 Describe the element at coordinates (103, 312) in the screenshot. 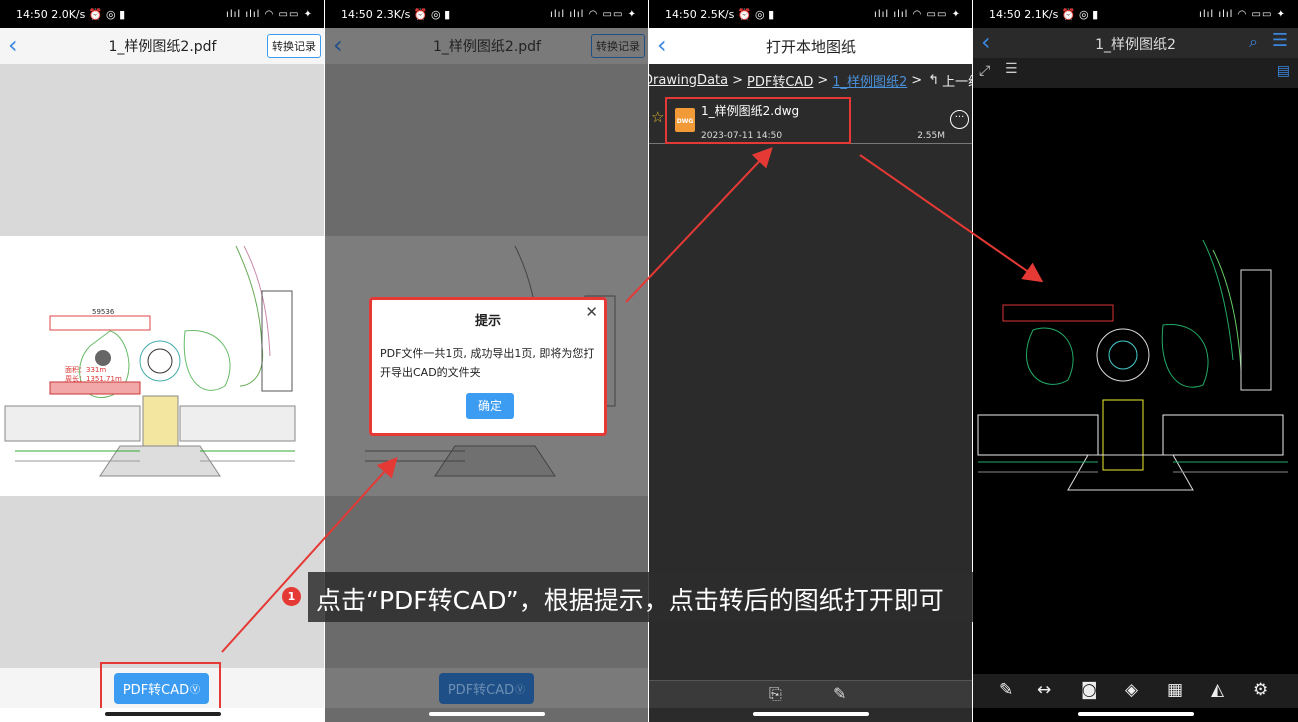

I see `drawing-dim-label: 59536` at that location.